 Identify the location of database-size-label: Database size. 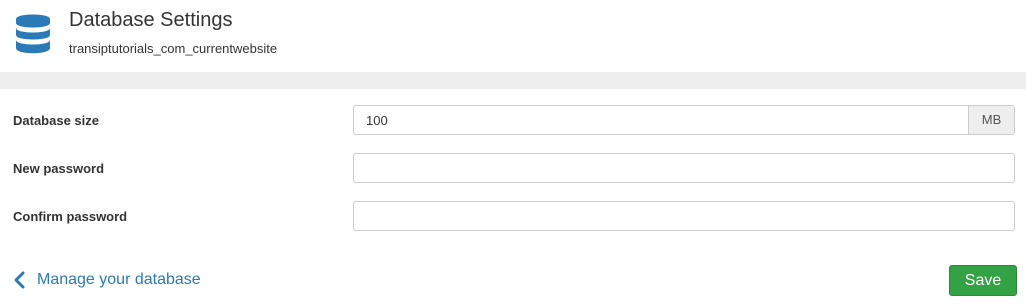
(56, 120).